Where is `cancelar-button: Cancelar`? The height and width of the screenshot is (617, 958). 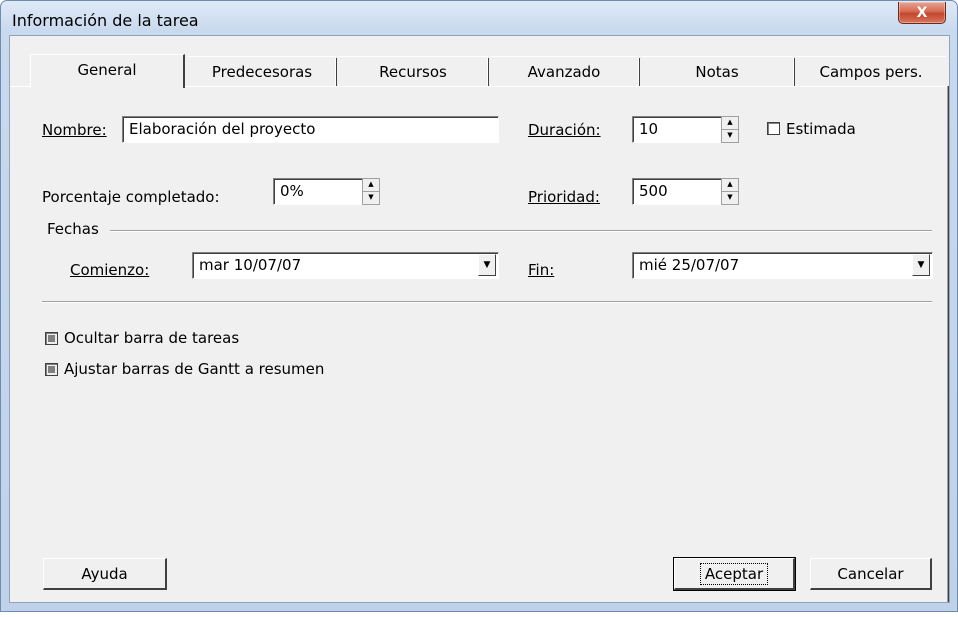
cancelar-button: Cancelar is located at coordinates (871, 574).